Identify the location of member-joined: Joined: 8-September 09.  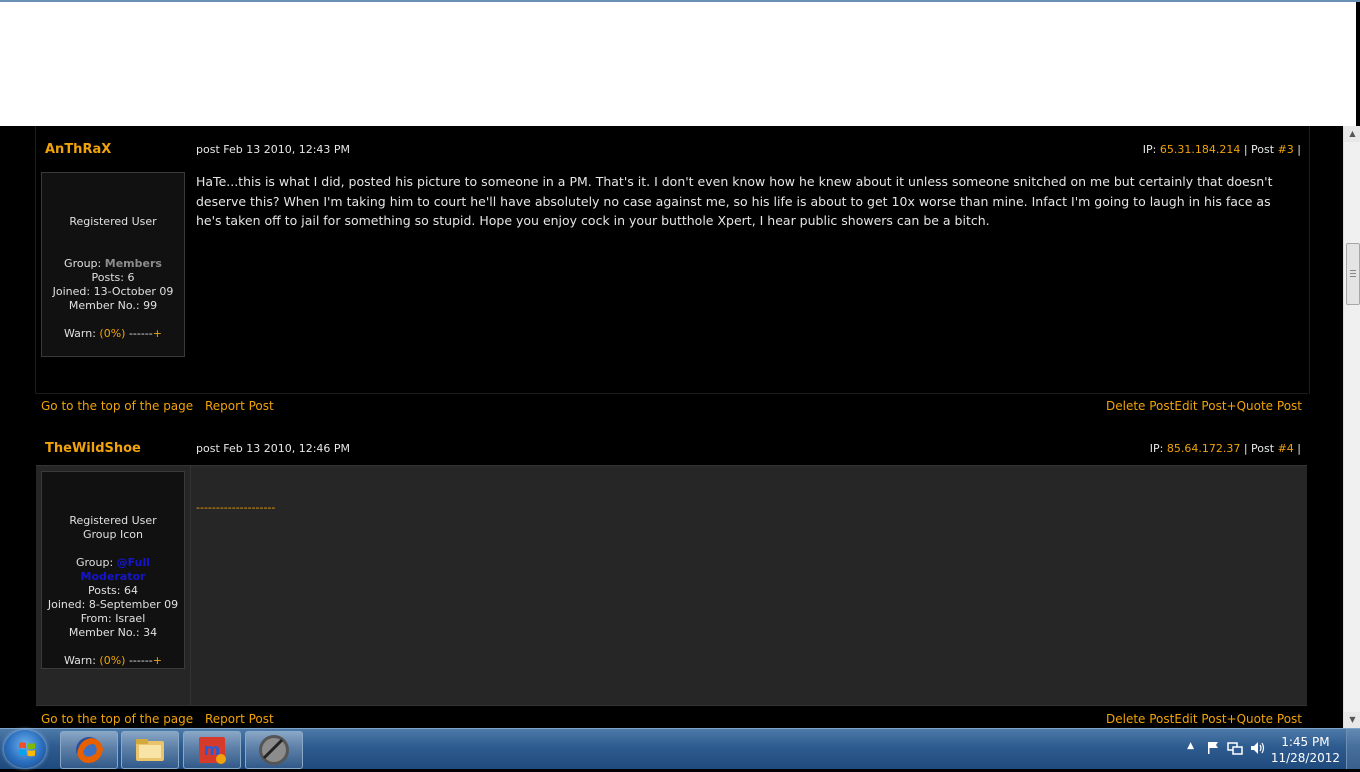
(113, 604).